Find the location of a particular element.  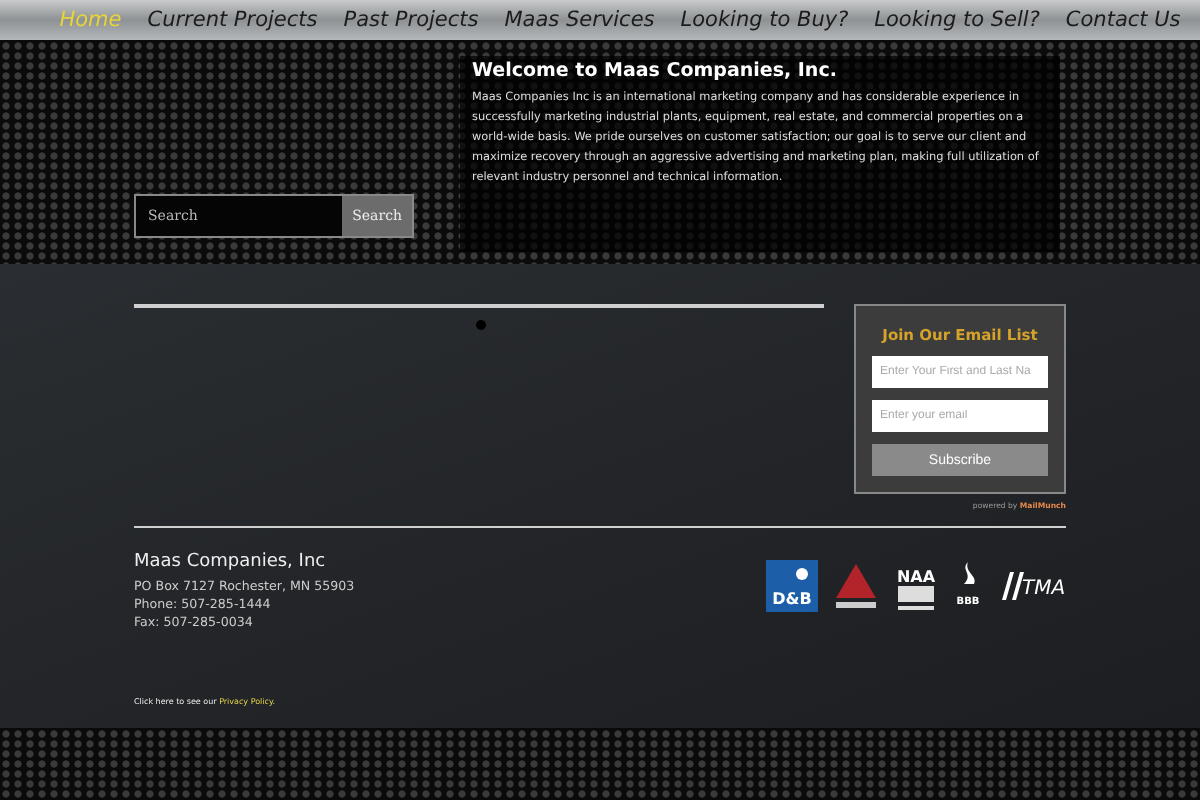

nav-link: Maas Services is located at coordinates (579, 20).